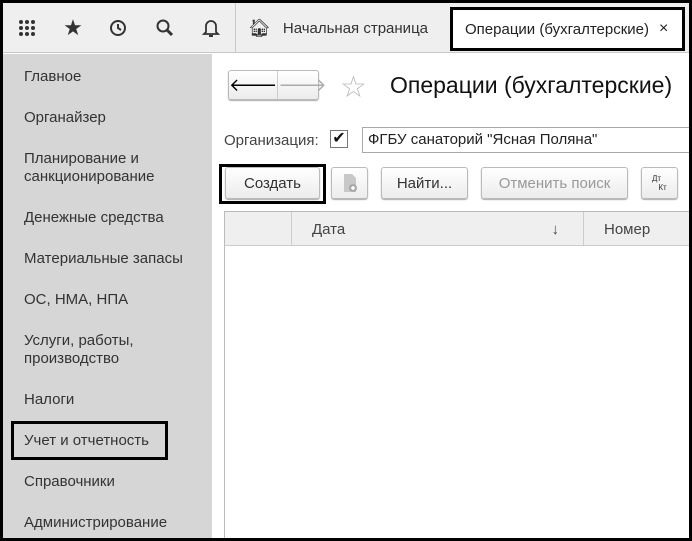  I want to click on sidebar-item-admin: Администрирование, so click(95, 523).